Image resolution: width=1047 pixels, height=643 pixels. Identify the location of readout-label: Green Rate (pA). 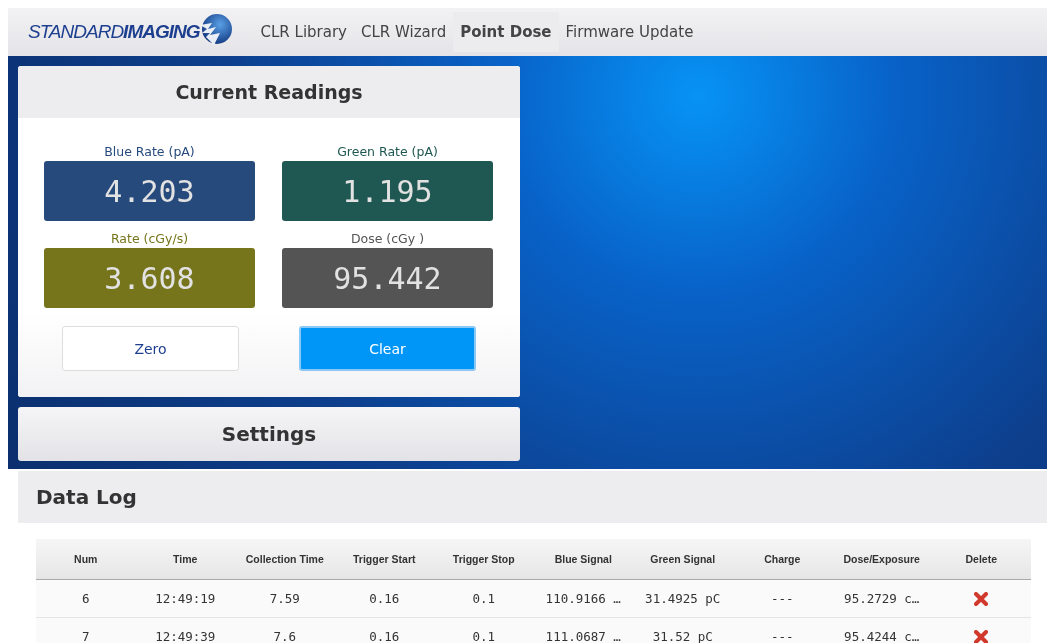
(387, 151).